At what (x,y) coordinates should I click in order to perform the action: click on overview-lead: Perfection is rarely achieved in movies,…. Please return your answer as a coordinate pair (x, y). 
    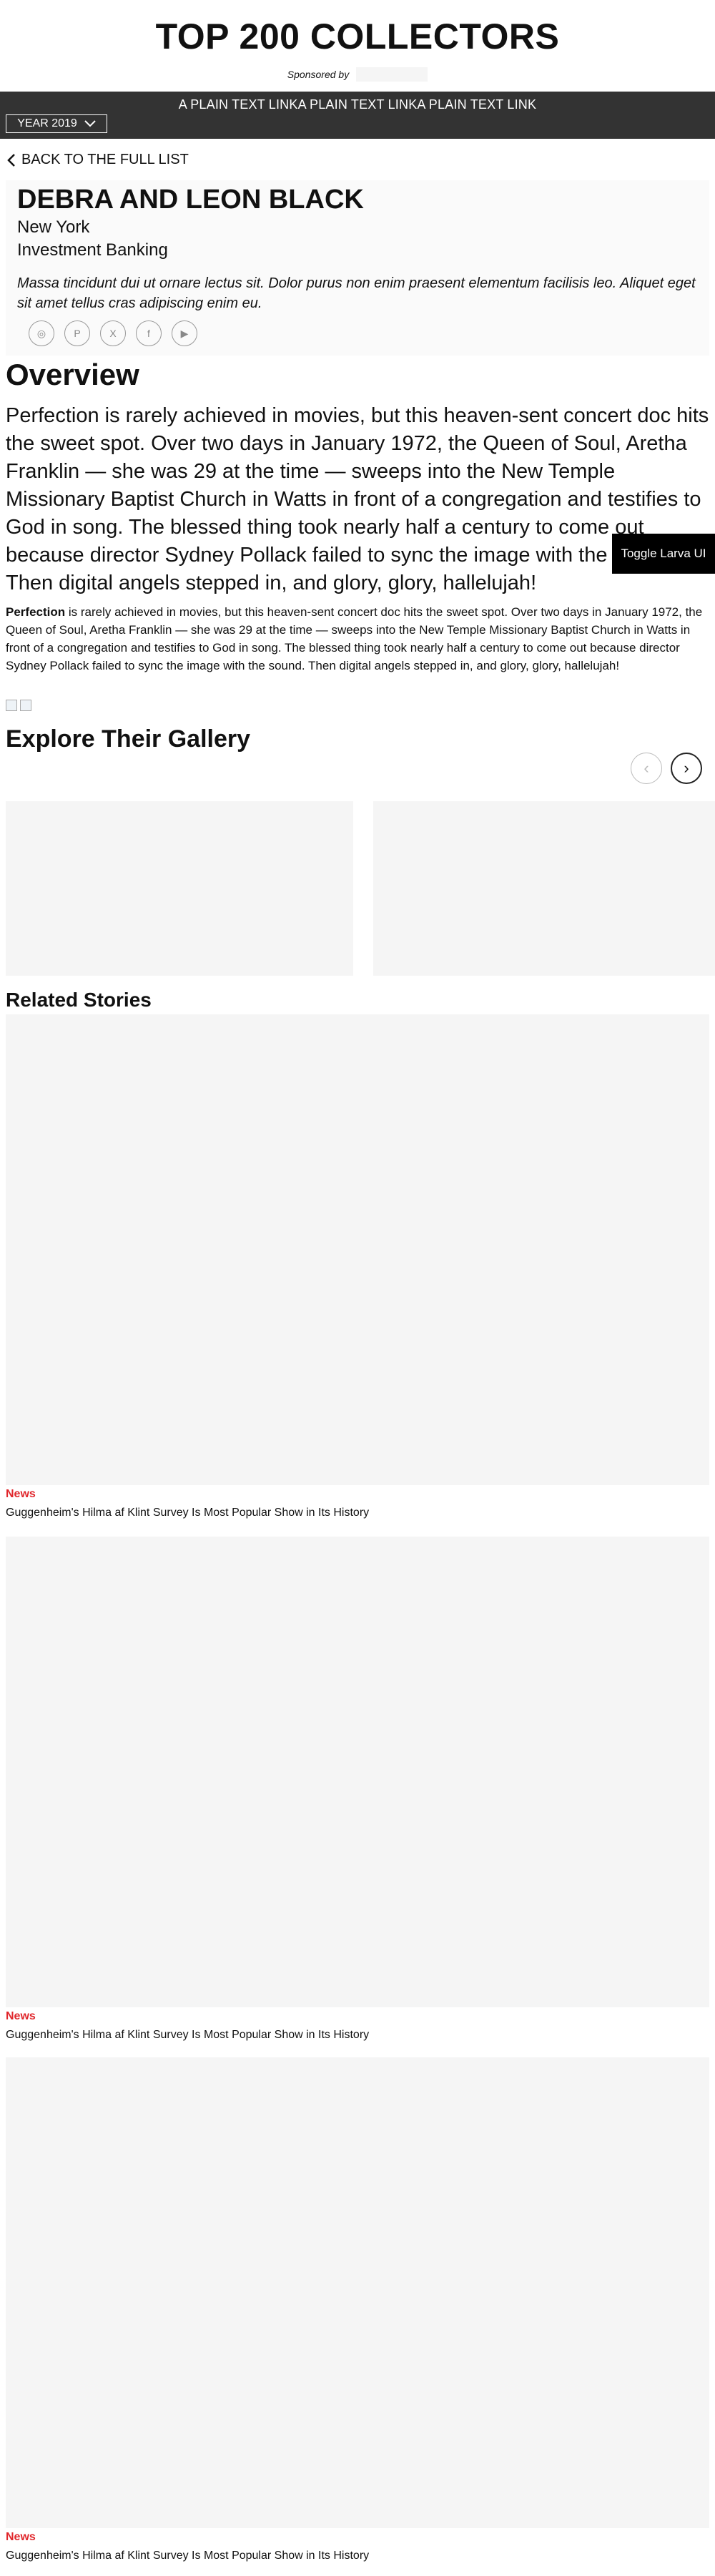
    Looking at the image, I should click on (357, 499).